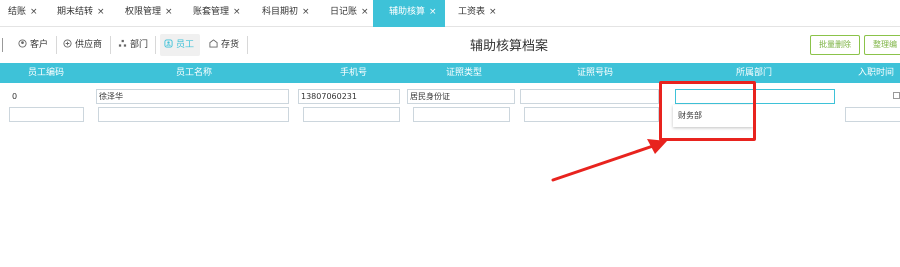 This screenshot has width=900, height=267. I want to click on tab-label: 科目期初, so click(280, 12).